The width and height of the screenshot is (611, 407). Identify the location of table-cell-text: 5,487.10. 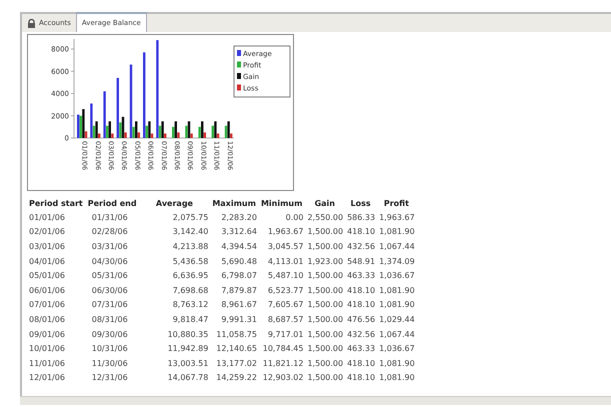
(285, 276).